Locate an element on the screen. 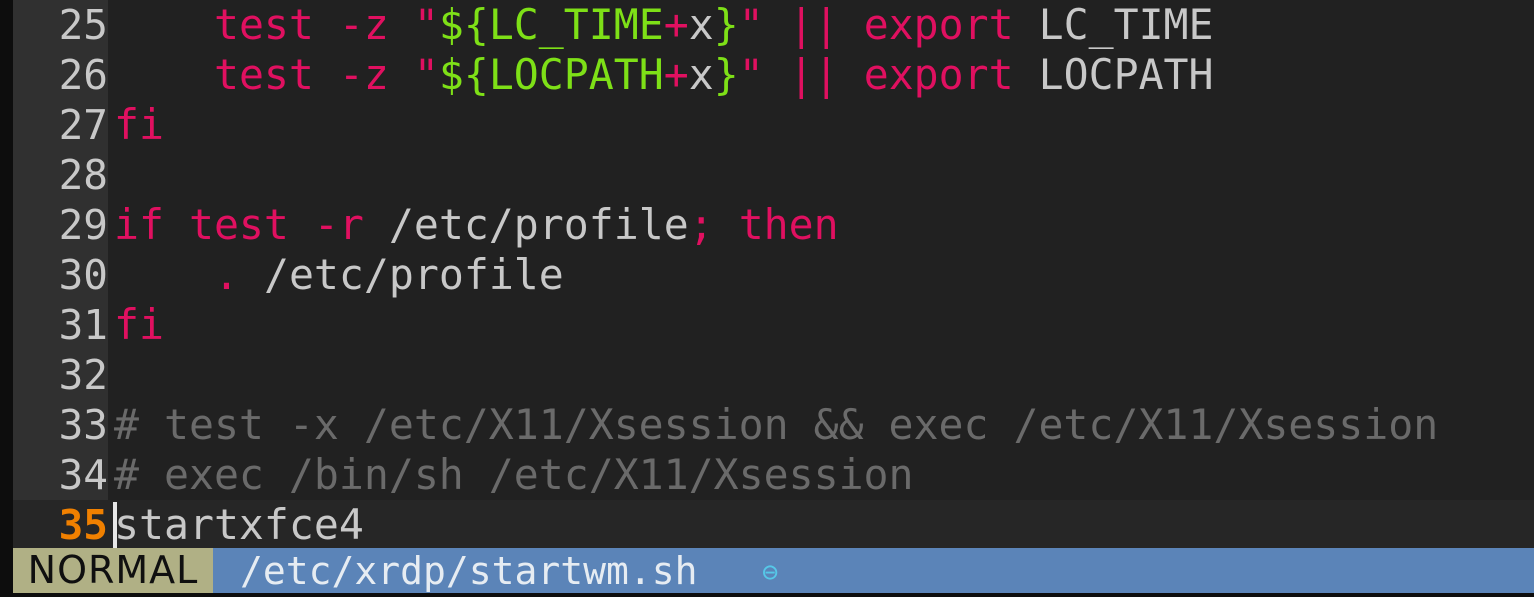 The height and width of the screenshot is (597, 1534). line-text: . /etc/profile is located at coordinates (339, 275).